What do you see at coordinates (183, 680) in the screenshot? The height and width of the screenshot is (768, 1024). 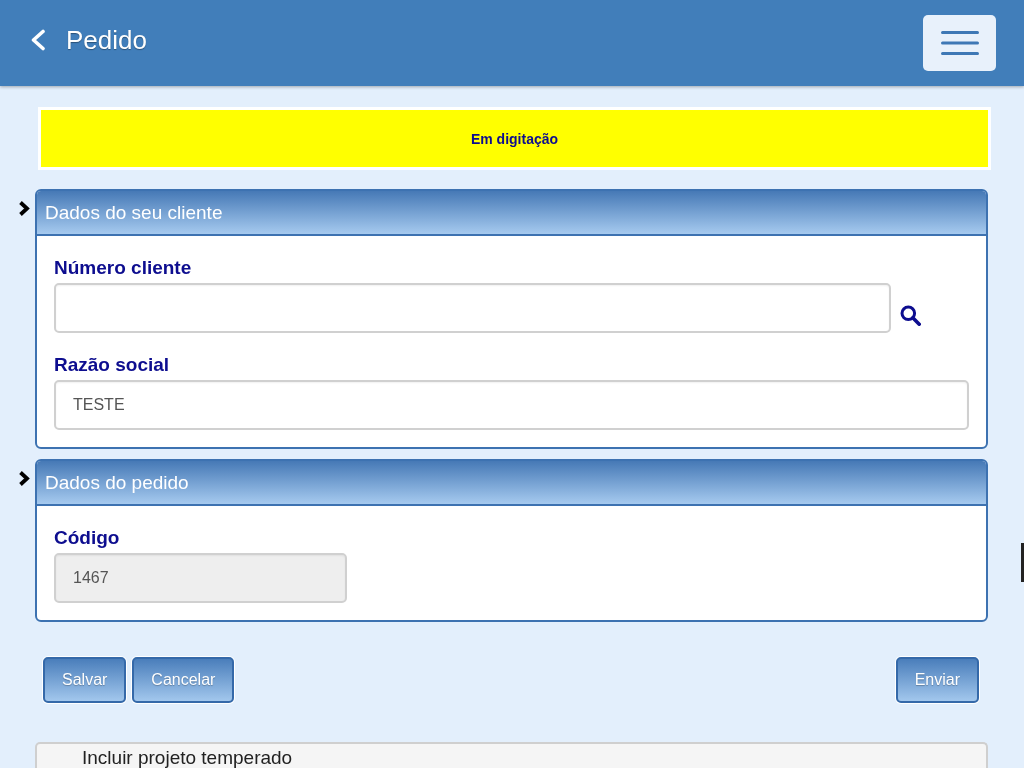 I see `action-button: Cancelar` at bounding box center [183, 680].